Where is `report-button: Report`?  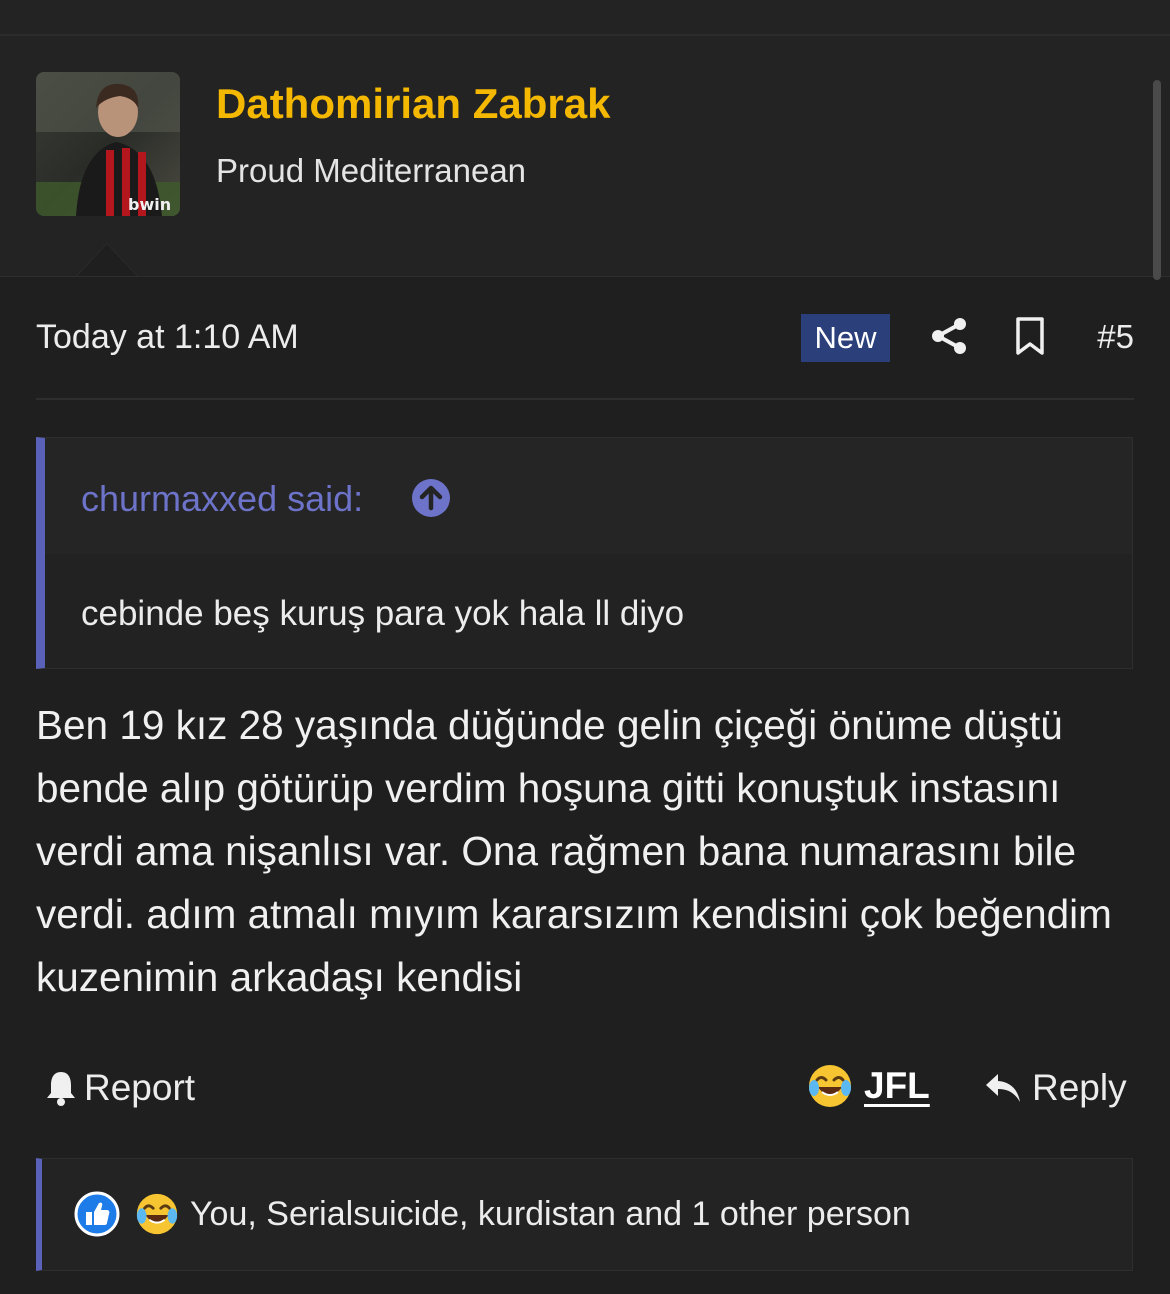
report-button: Report is located at coordinates (119, 1088).